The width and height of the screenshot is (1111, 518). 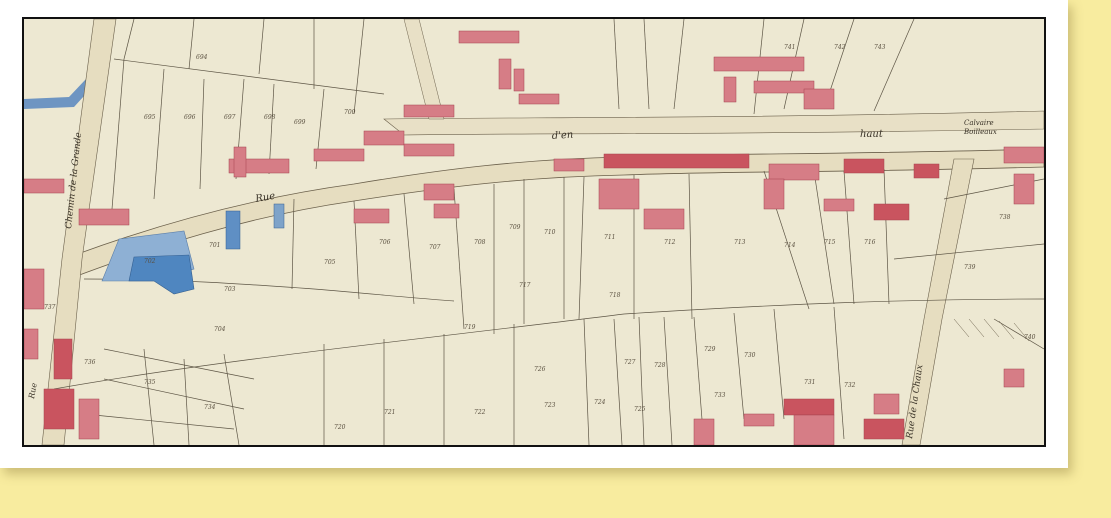 What do you see at coordinates (214, 245) in the screenshot?
I see `svg-text: 701` at bounding box center [214, 245].